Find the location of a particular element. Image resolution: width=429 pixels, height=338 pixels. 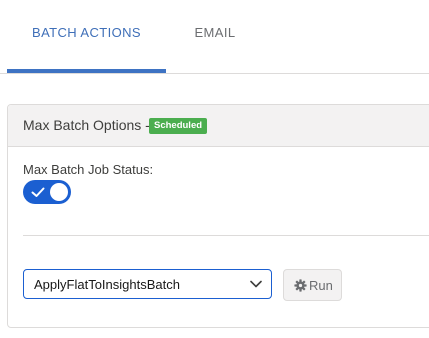

chevron-down-icon is located at coordinates (256, 284).